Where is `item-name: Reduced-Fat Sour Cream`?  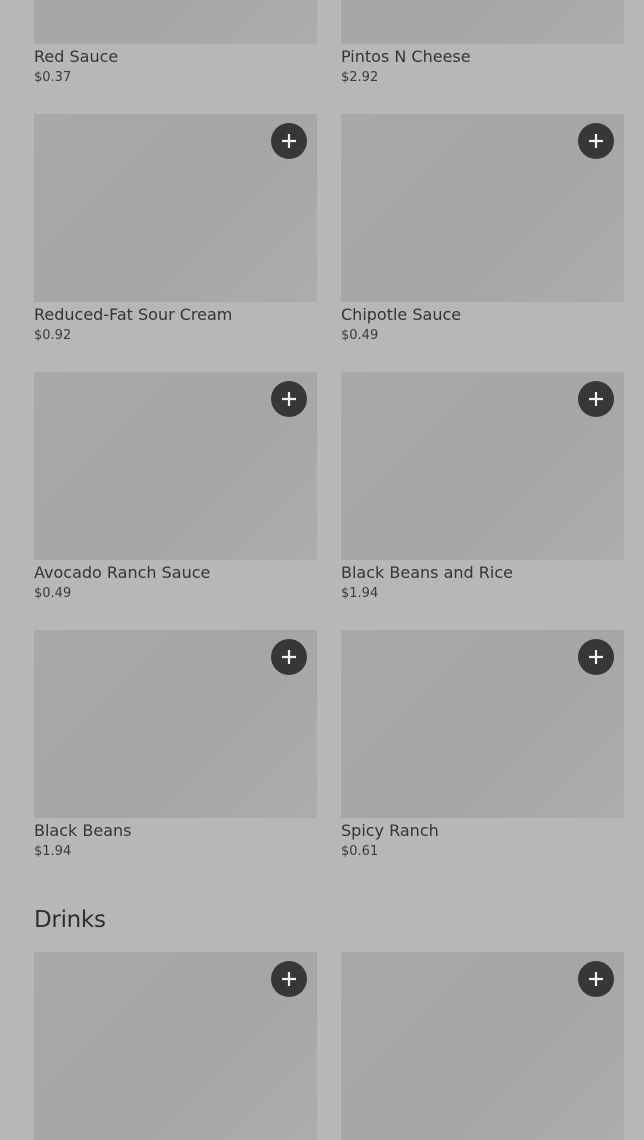 item-name: Reduced-Fat Sour Cream is located at coordinates (133, 314).